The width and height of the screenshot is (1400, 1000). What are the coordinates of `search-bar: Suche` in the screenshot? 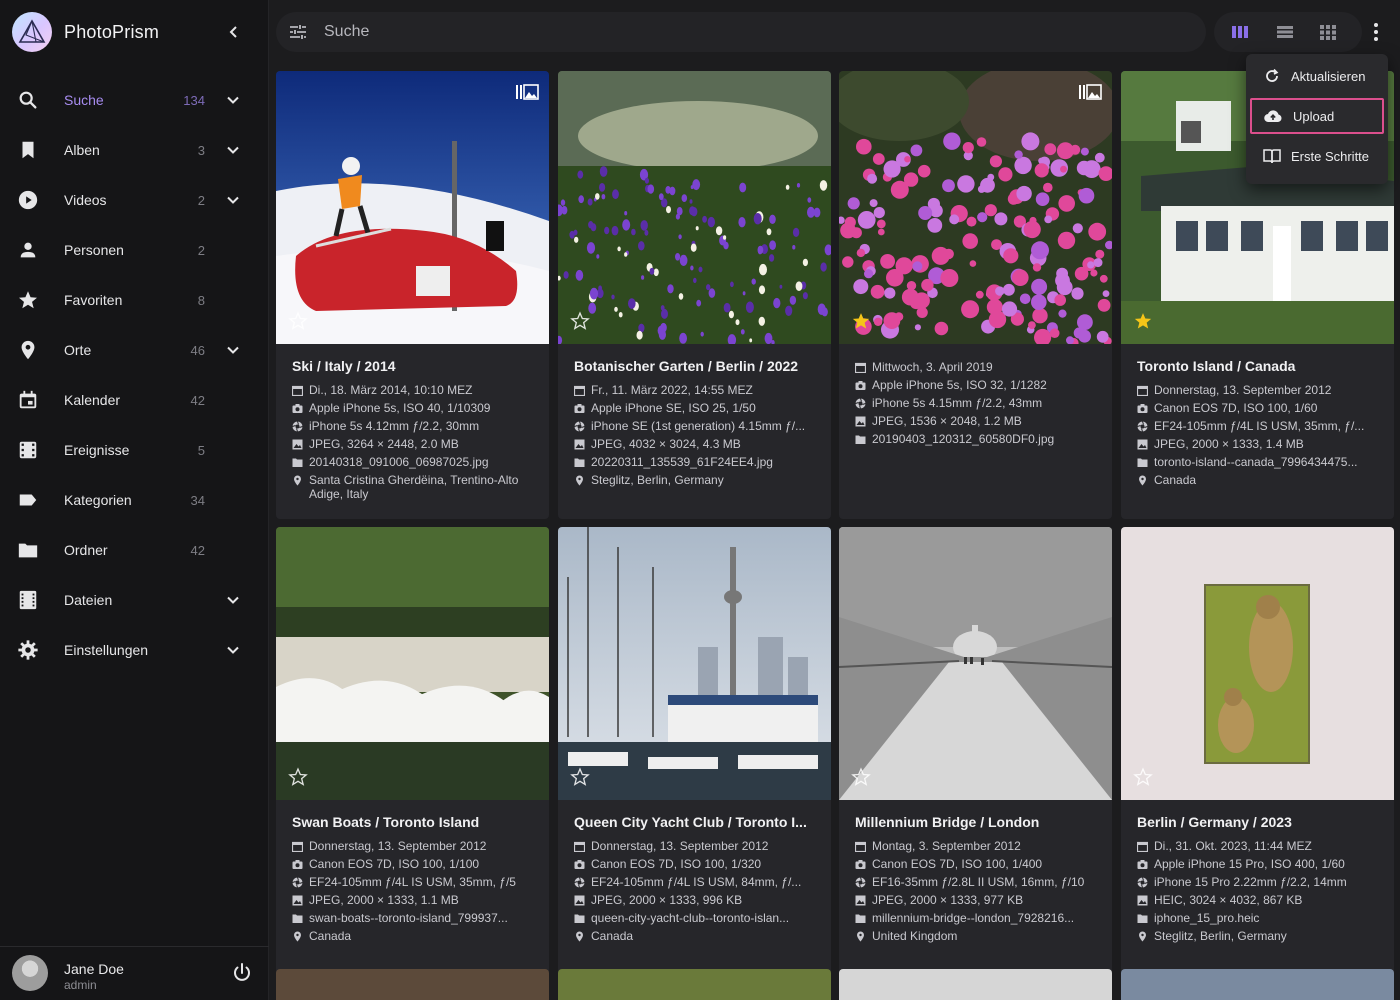 It's located at (741, 32).